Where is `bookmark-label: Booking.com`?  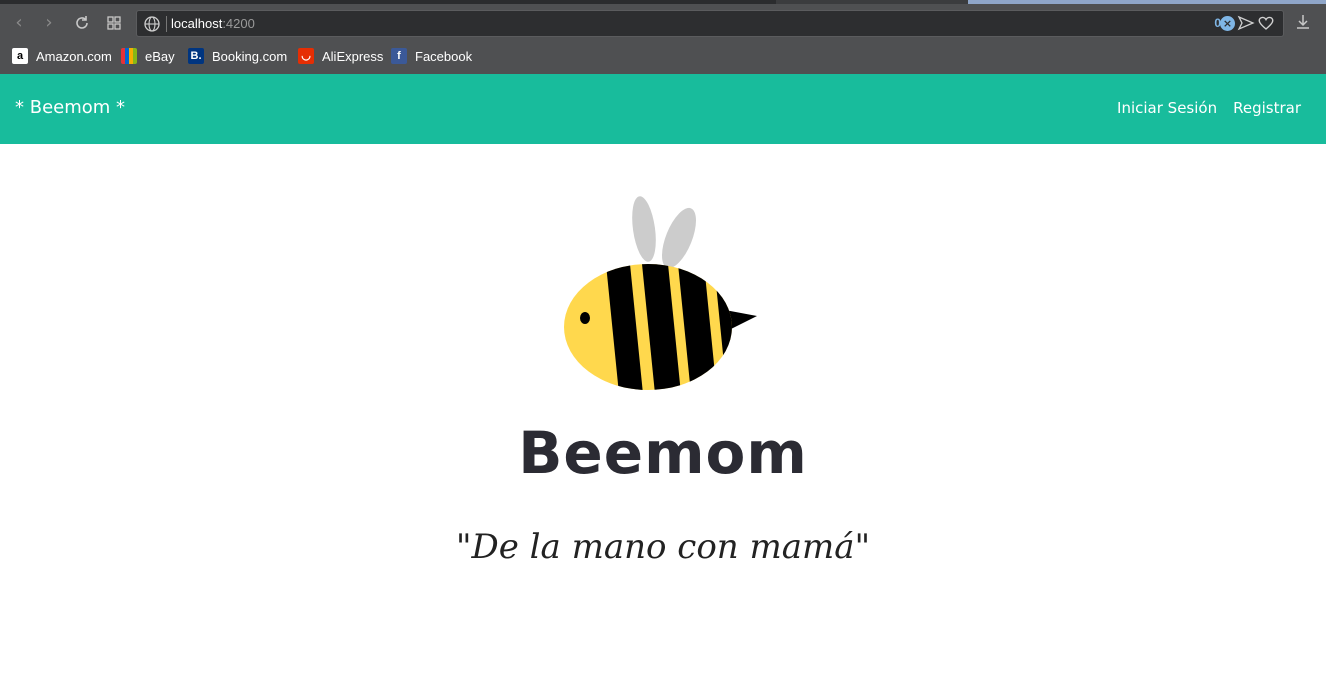
bookmark-label: Booking.com is located at coordinates (250, 56).